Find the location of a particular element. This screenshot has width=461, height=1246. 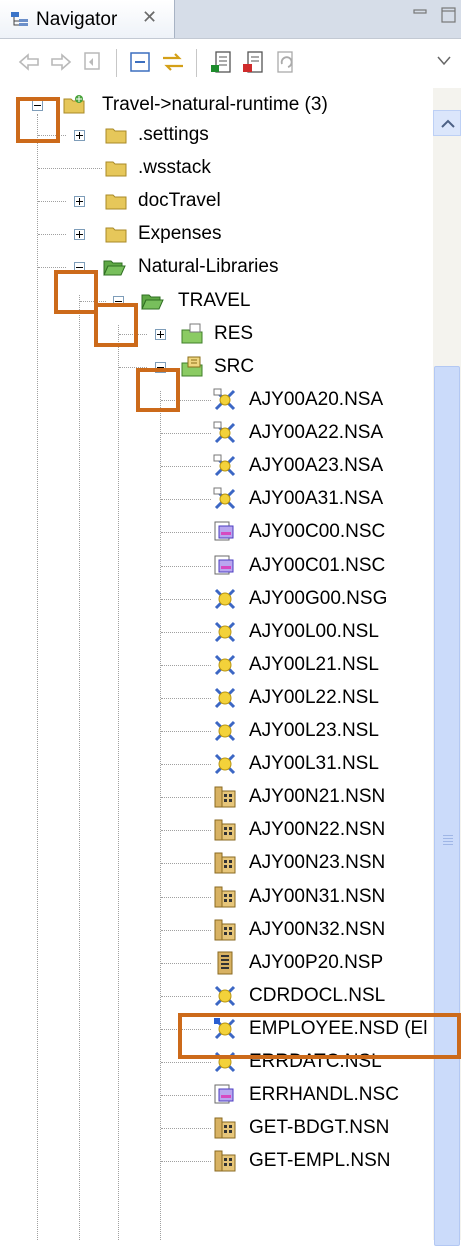

tree-node-file: GET-BDGT.NSN is located at coordinates (216, 1128).